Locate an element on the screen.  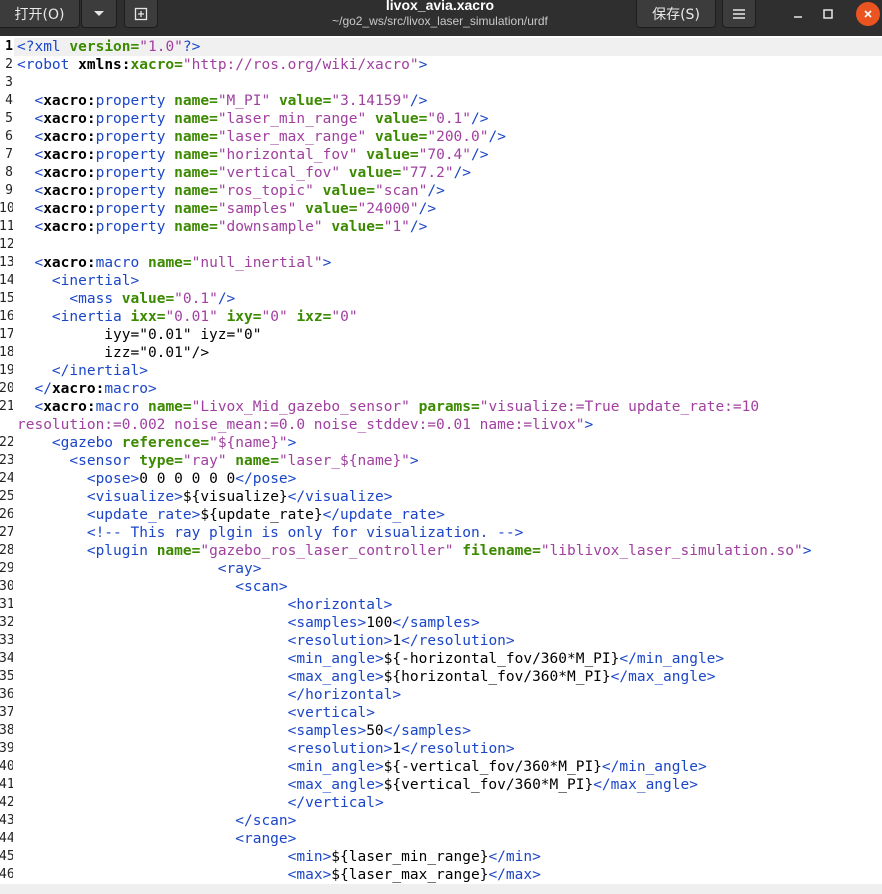
code-line: </xacro:macro> is located at coordinates (95, 389).